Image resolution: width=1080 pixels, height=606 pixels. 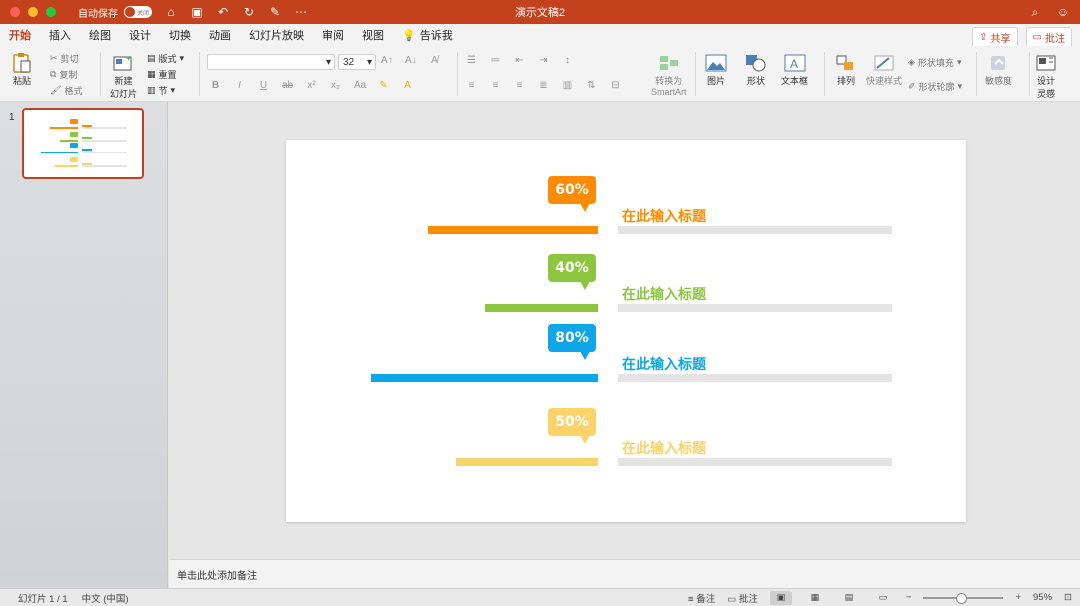 What do you see at coordinates (1035, 12) in the screenshot?
I see `search-icon: ⌕` at bounding box center [1035, 12].